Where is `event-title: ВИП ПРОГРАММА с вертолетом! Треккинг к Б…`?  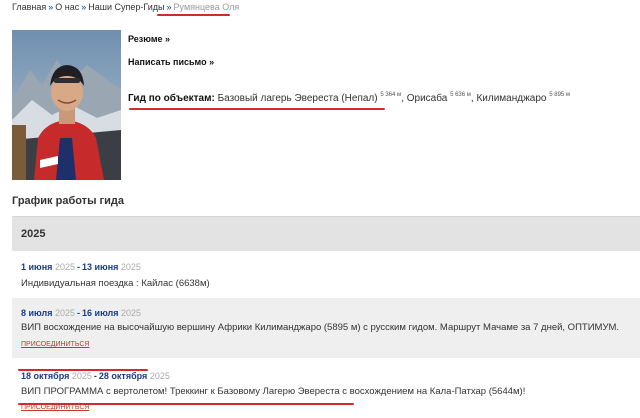 event-title: ВИП ПРОГРАММА с вертолетом! Треккинг к Б… is located at coordinates (273, 391).